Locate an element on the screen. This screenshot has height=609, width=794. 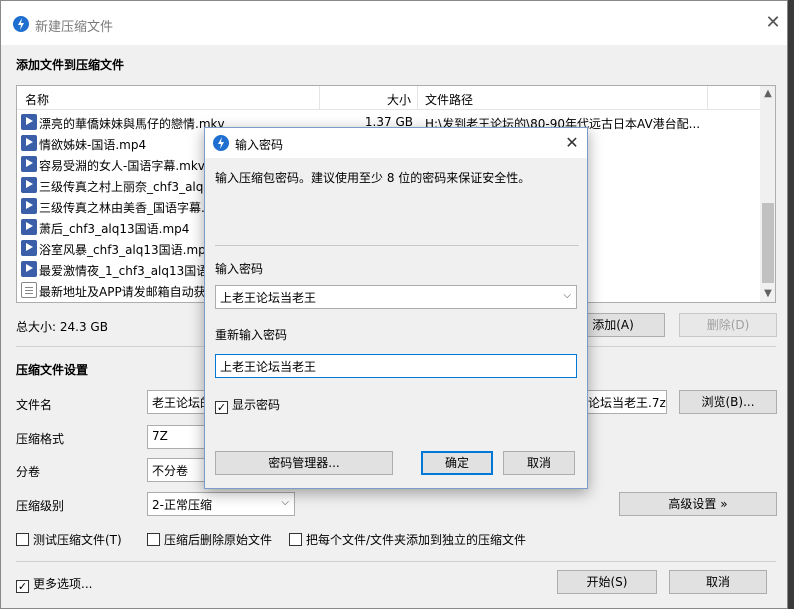
scroll-down-icon: ▼ is located at coordinates (767, 294).